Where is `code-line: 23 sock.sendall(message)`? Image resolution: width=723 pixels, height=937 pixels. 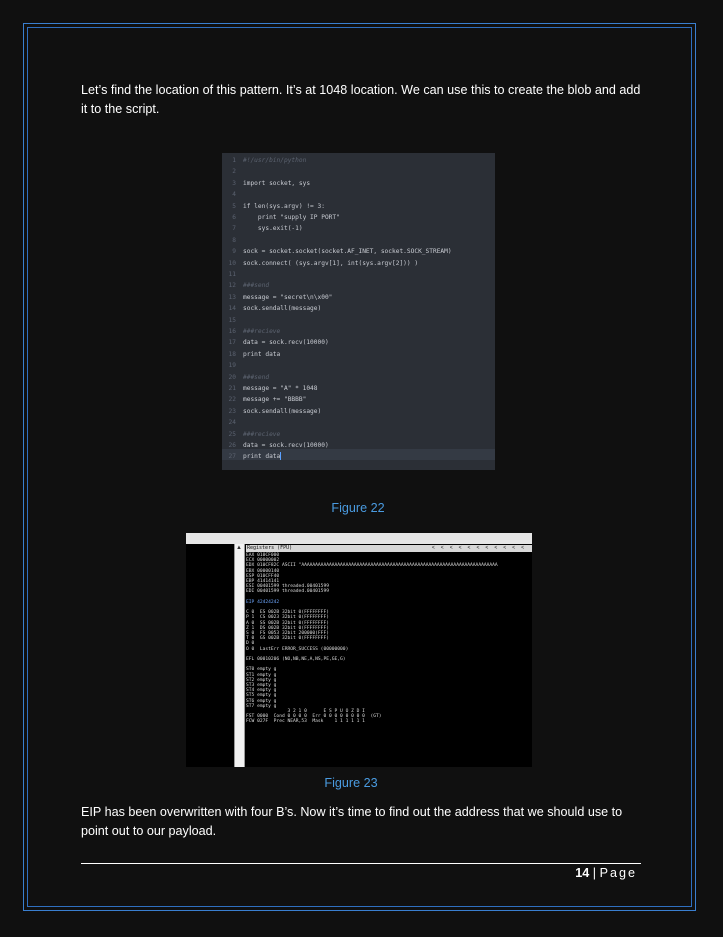 code-line: 23 sock.sendall(message) is located at coordinates (358, 411).